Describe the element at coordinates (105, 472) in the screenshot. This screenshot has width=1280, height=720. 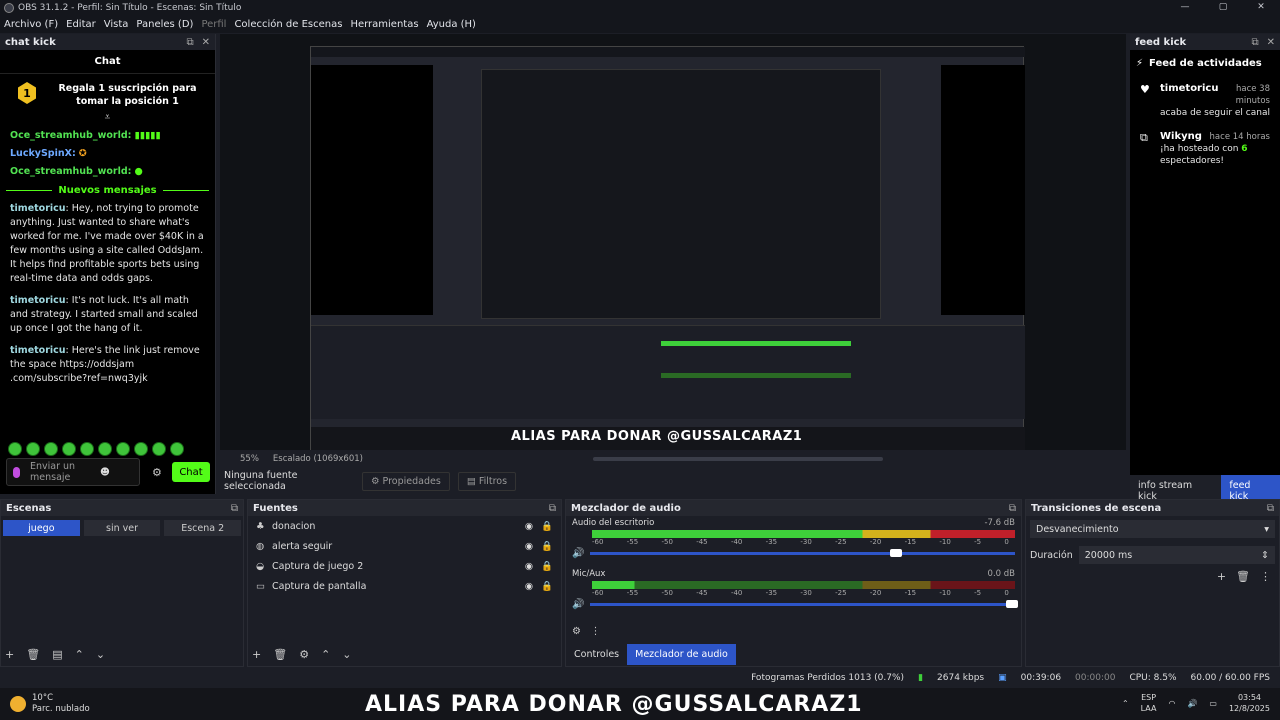
I see `emoji-icon: ☻` at that location.